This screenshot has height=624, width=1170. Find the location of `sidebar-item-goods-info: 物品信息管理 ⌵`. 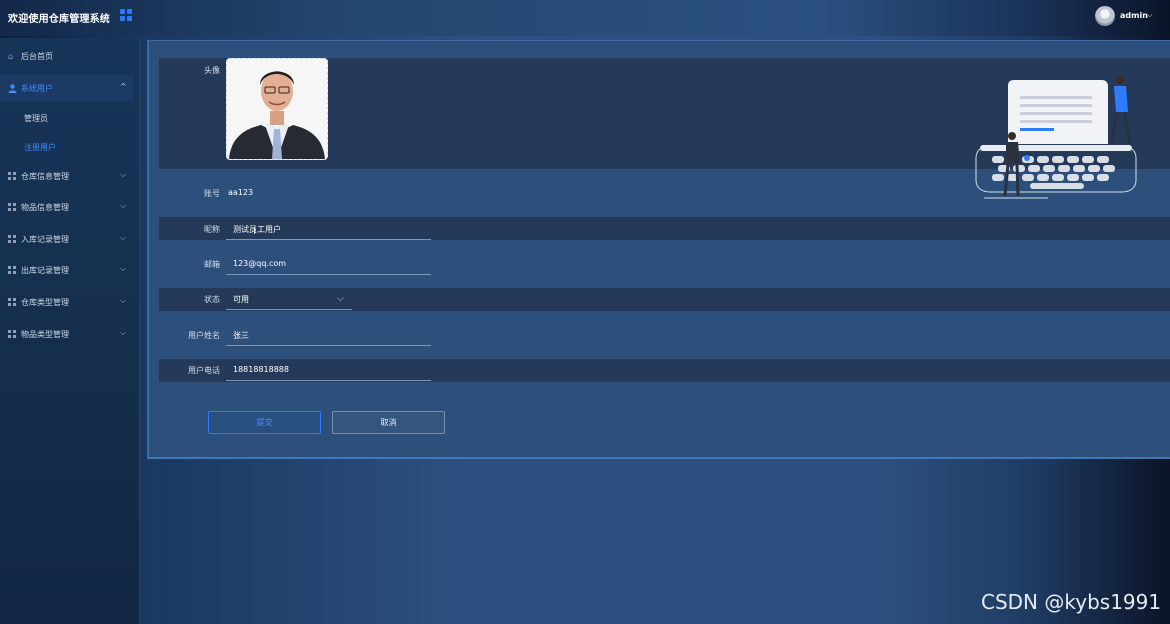

sidebar-item-goods-info: 物品信息管理 ⌵ is located at coordinates (67, 207).